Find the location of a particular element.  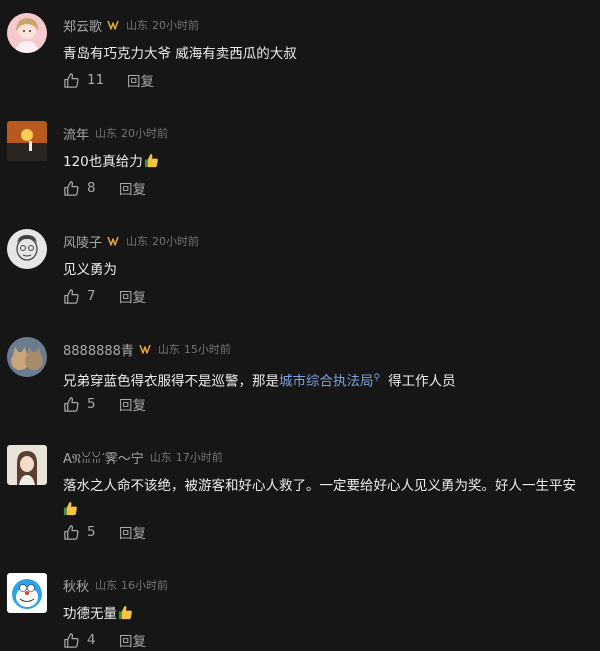

comment-meta: 流年 山东 20小时前 is located at coordinates (115, 133).